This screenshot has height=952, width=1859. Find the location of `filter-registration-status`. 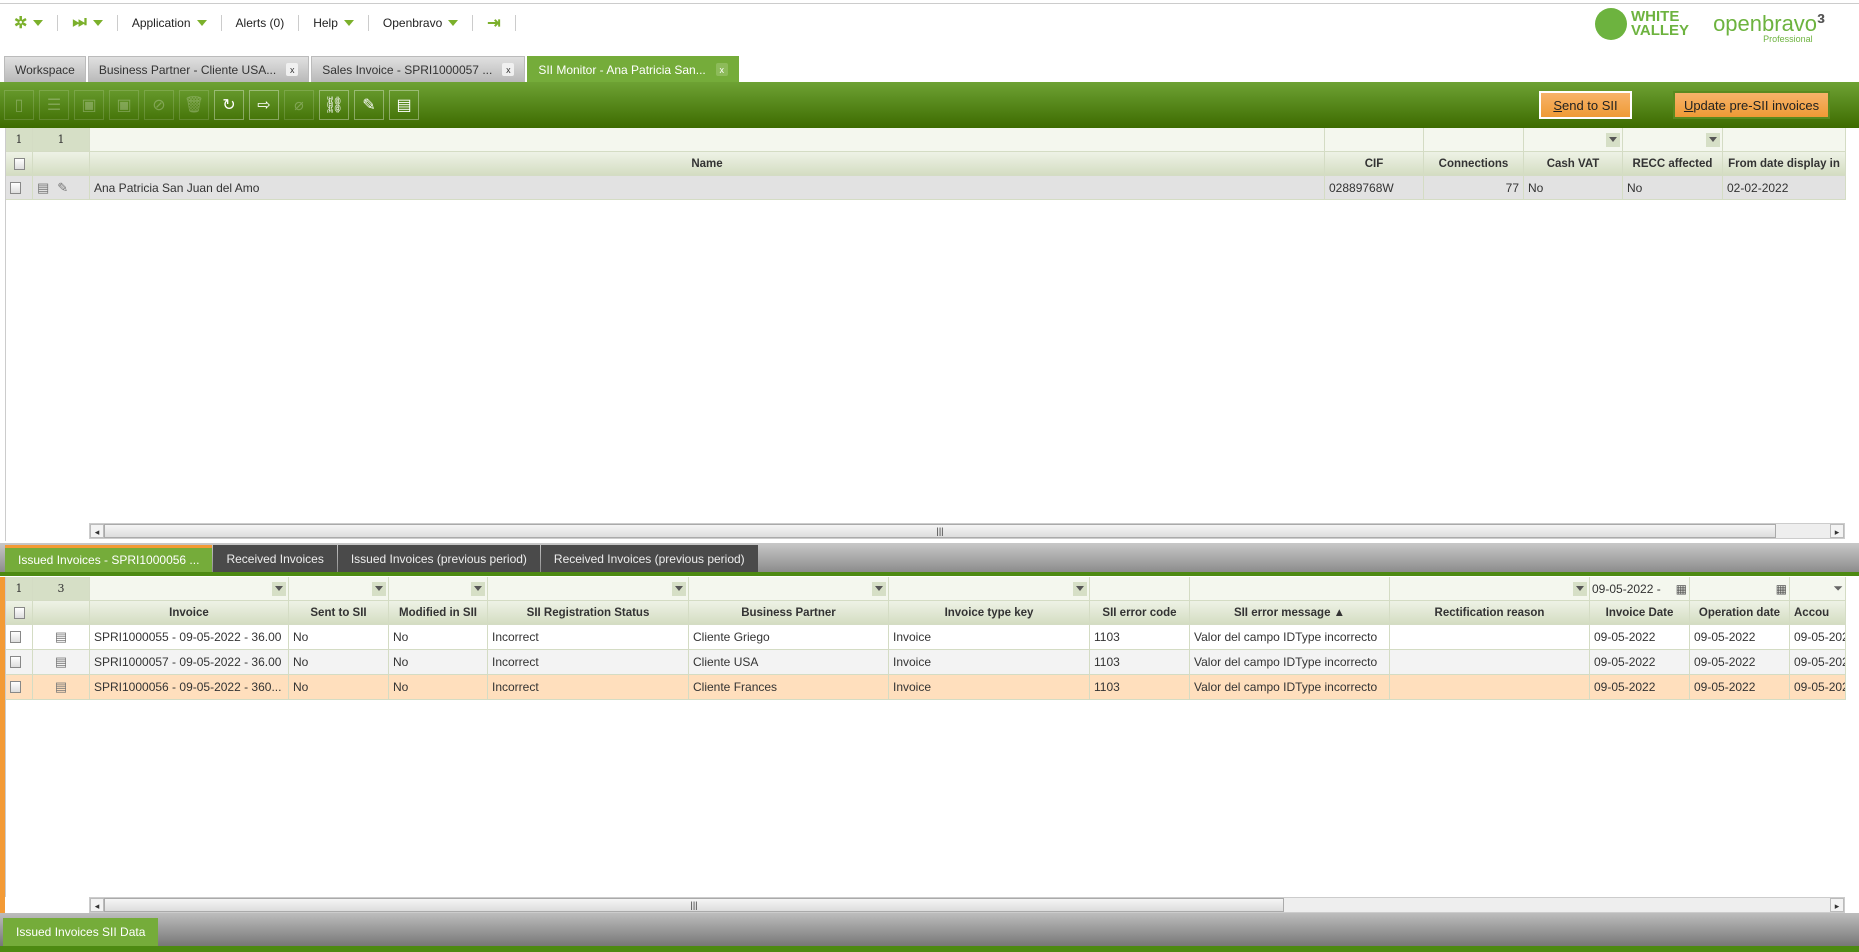

filter-registration-status is located at coordinates (588, 589).